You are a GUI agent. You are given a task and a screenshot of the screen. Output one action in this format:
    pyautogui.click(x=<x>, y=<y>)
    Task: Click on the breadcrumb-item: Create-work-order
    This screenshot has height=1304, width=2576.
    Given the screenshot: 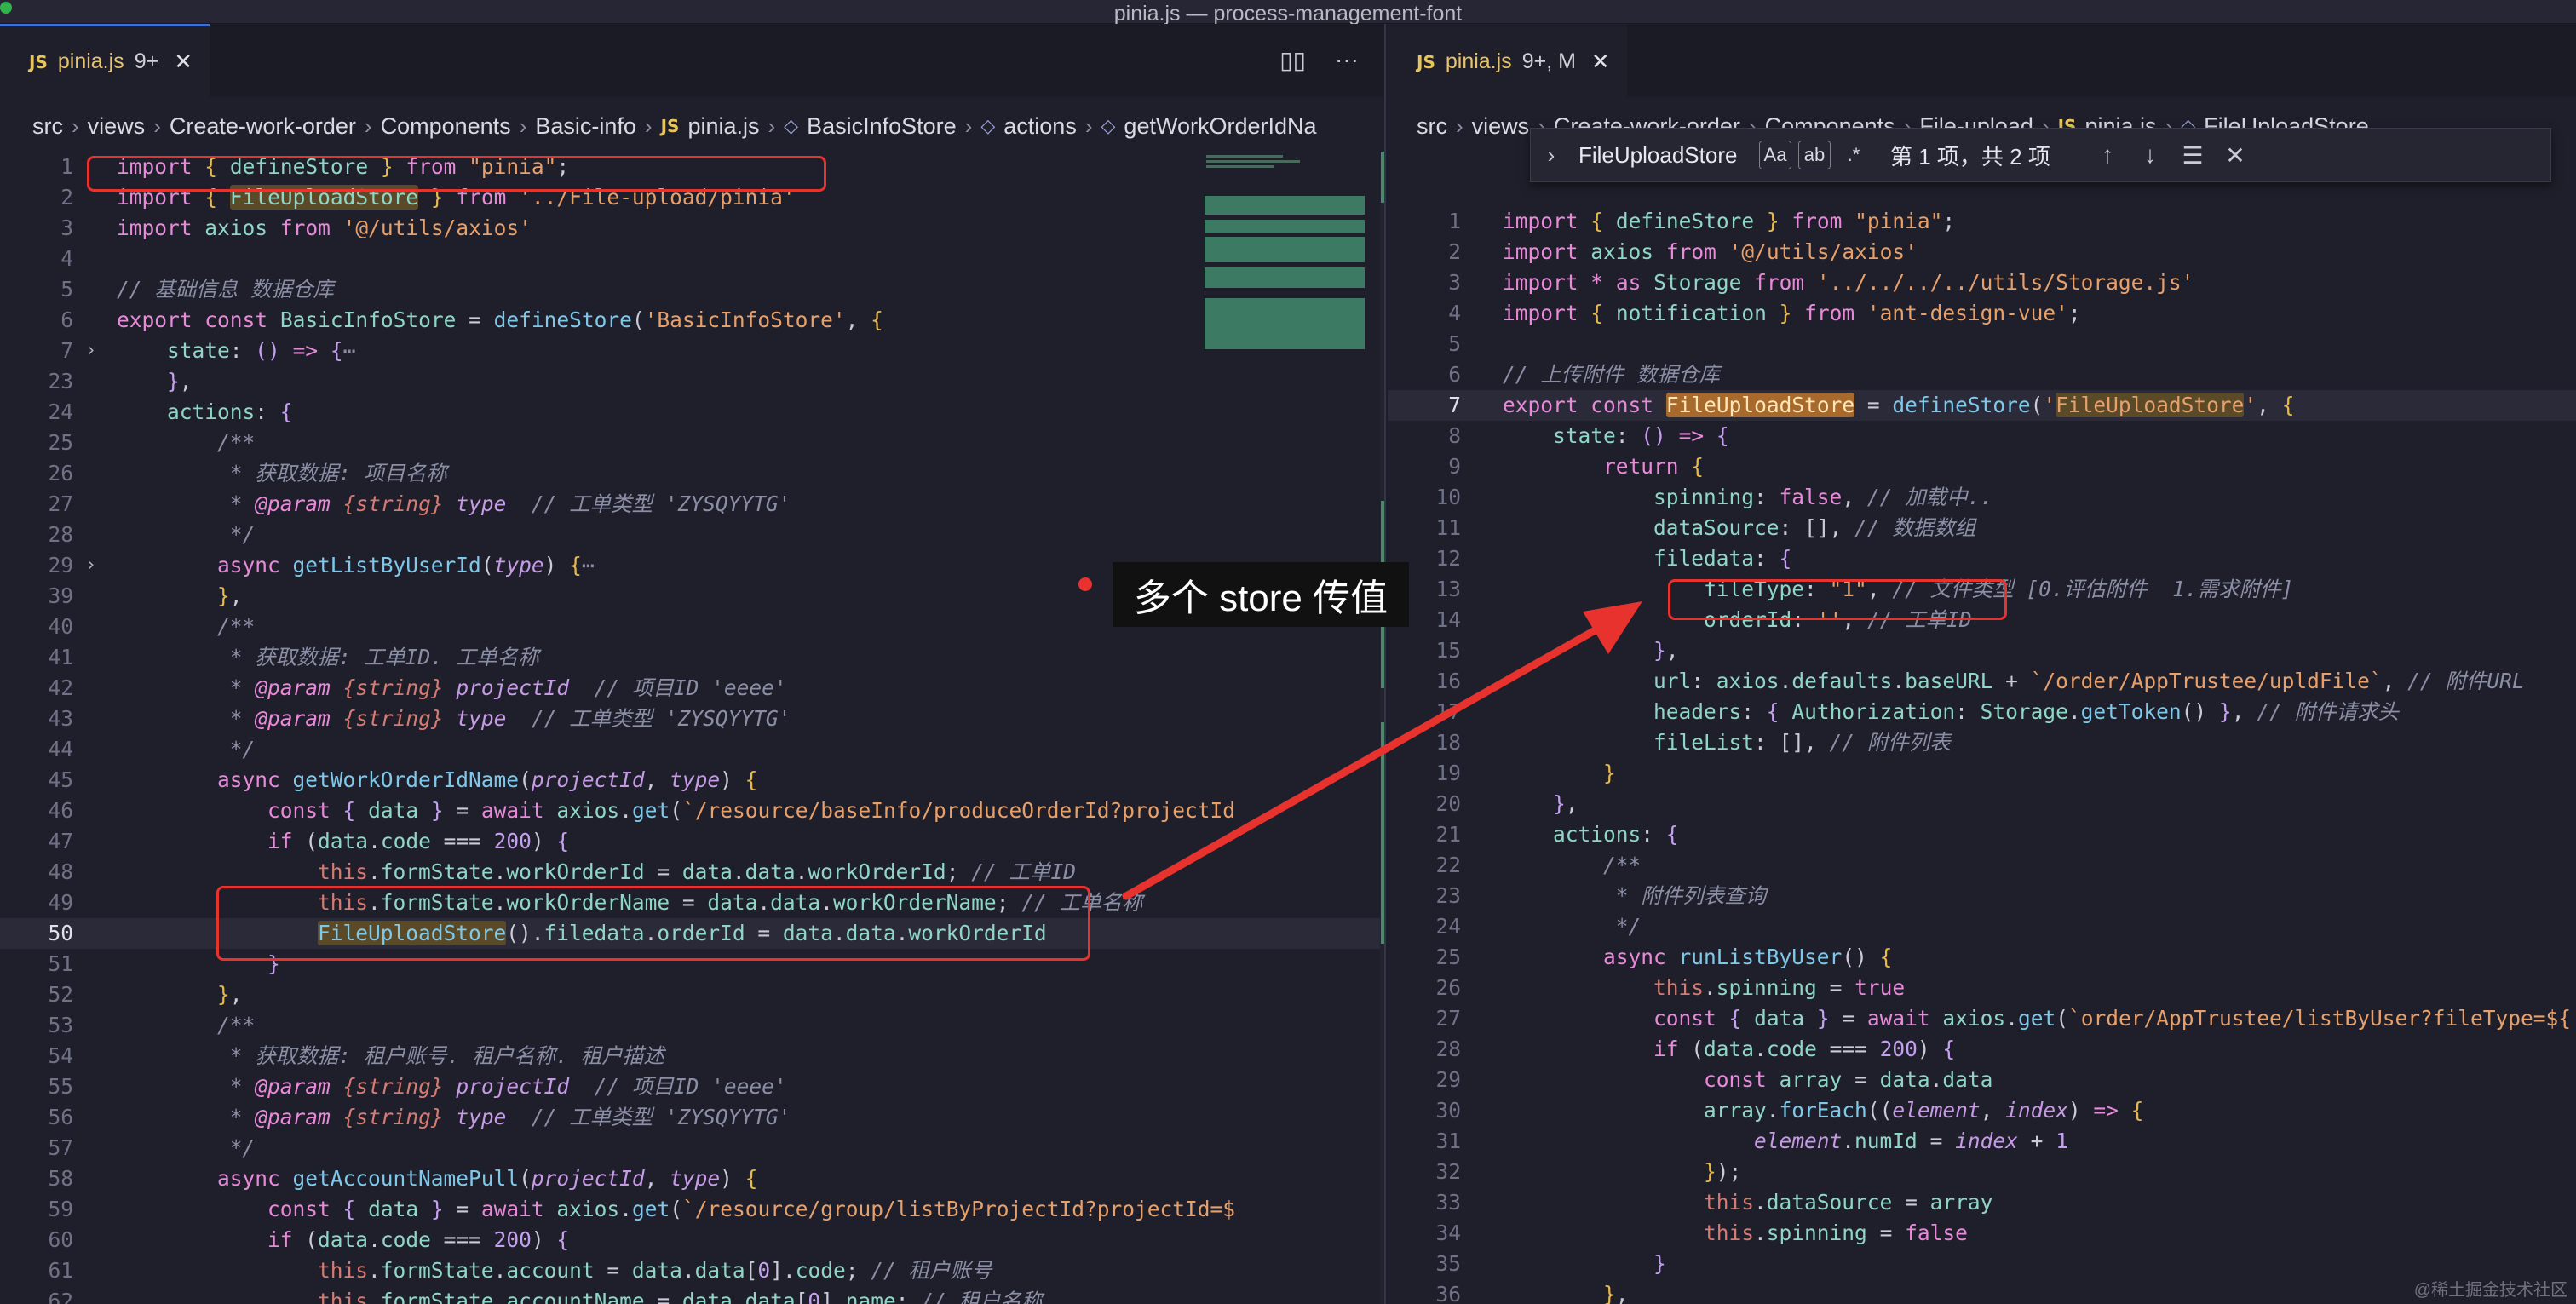 What is the action you would take?
    pyautogui.click(x=263, y=126)
    